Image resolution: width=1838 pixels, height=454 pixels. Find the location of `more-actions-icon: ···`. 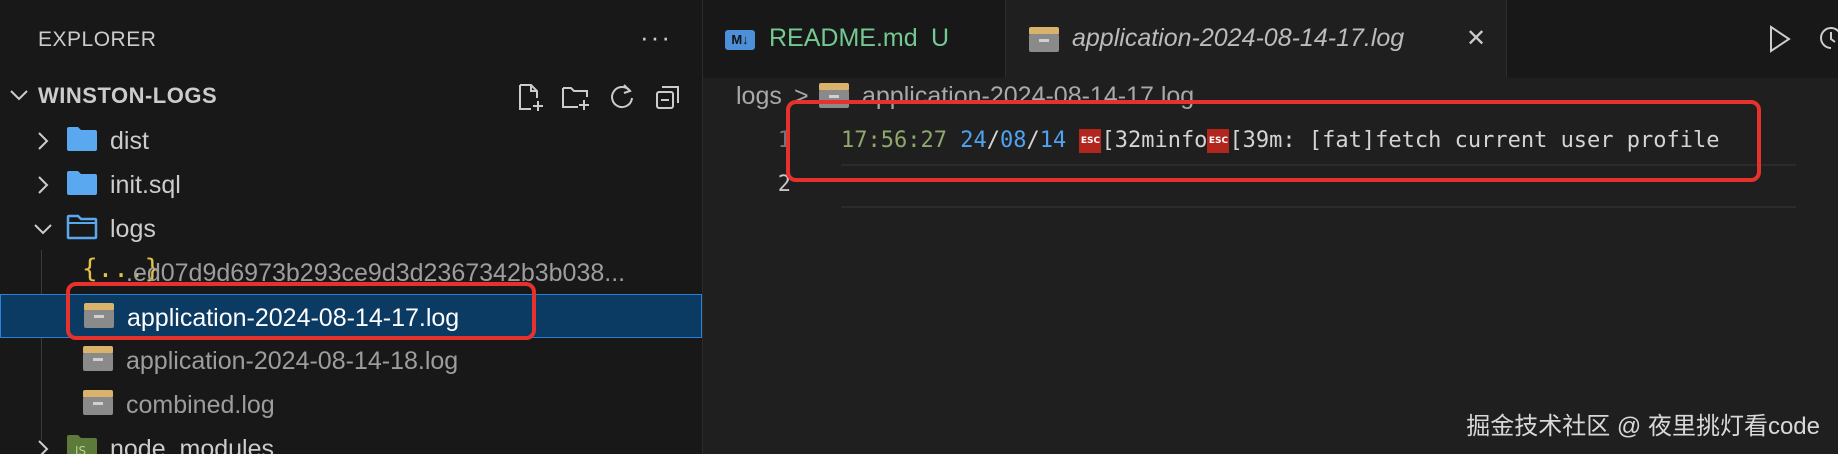

more-actions-icon: ··· is located at coordinates (656, 37).